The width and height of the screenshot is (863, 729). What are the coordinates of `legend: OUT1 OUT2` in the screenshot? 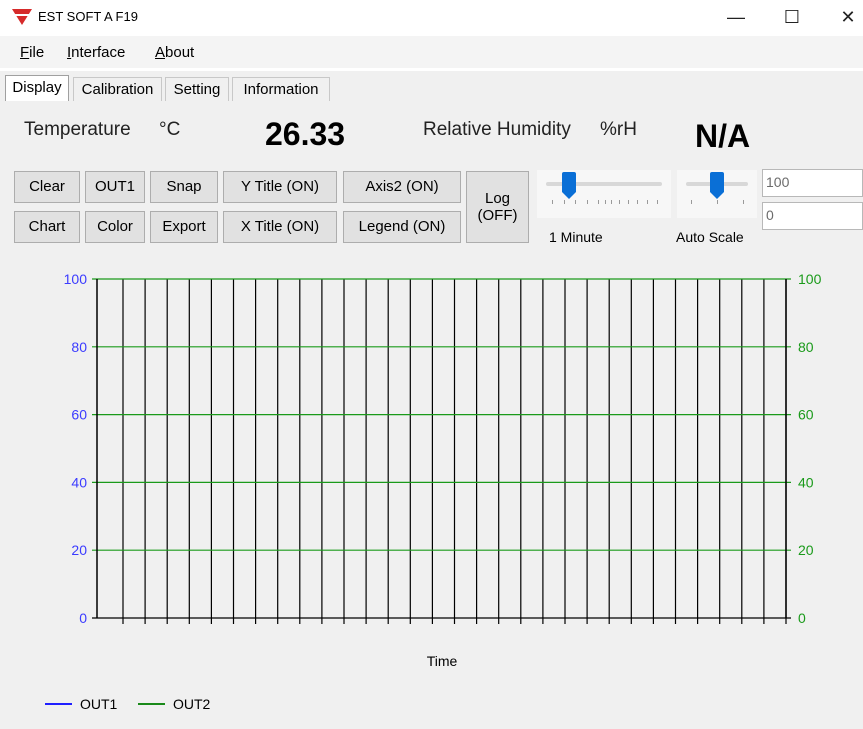 It's located at (128, 704).